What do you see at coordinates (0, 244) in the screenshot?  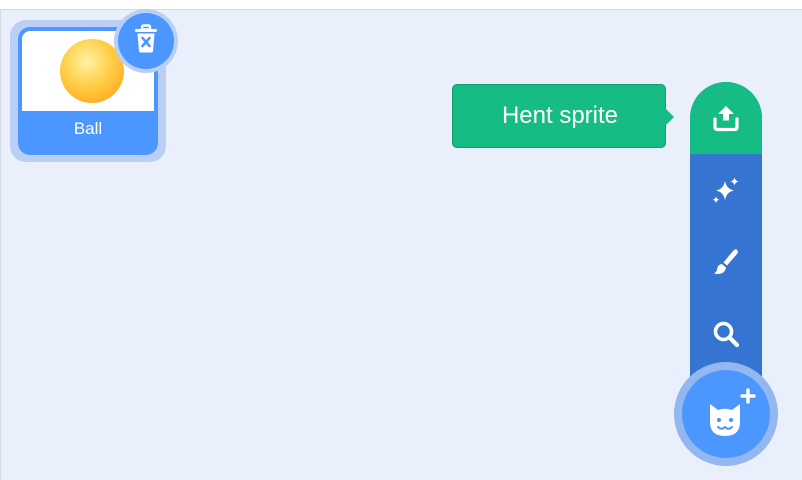 I see `left-border` at bounding box center [0, 244].